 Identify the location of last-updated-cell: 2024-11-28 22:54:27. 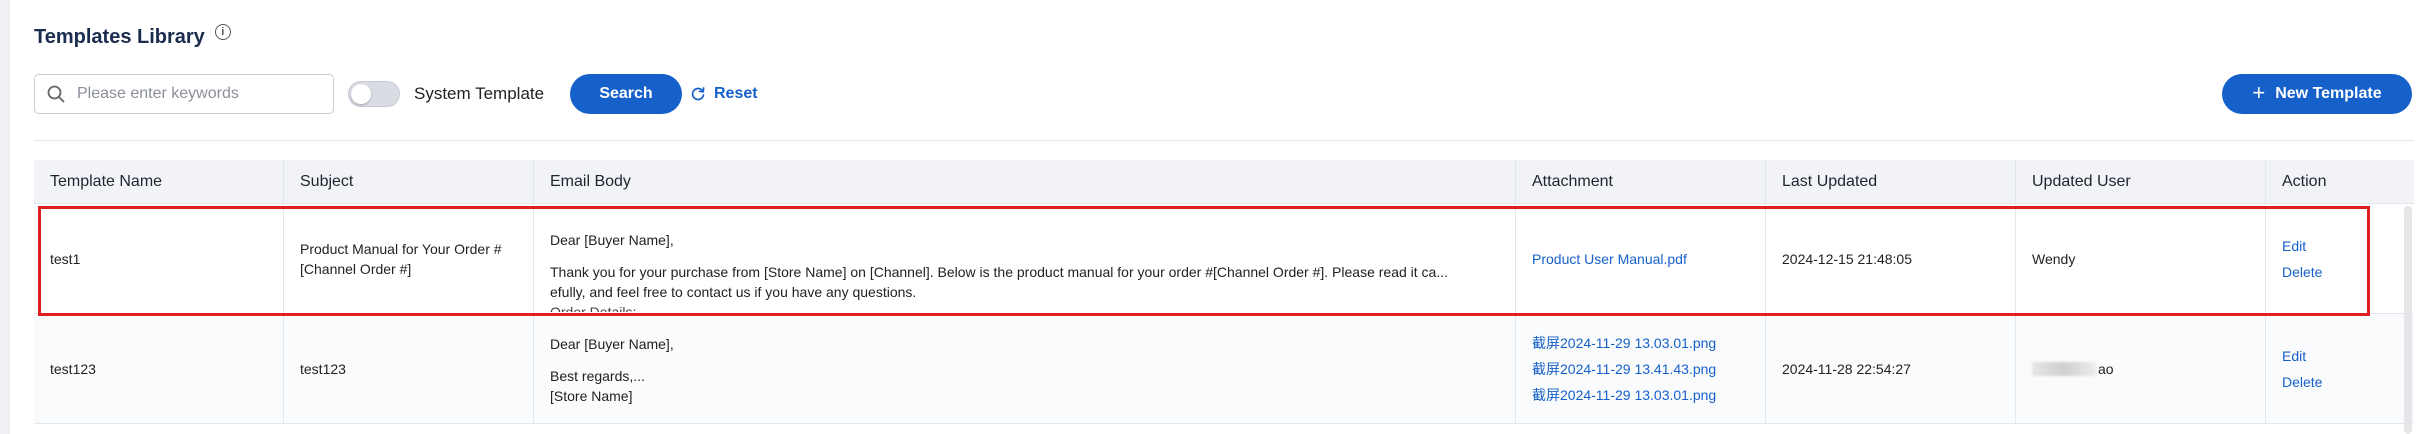
(1891, 368).